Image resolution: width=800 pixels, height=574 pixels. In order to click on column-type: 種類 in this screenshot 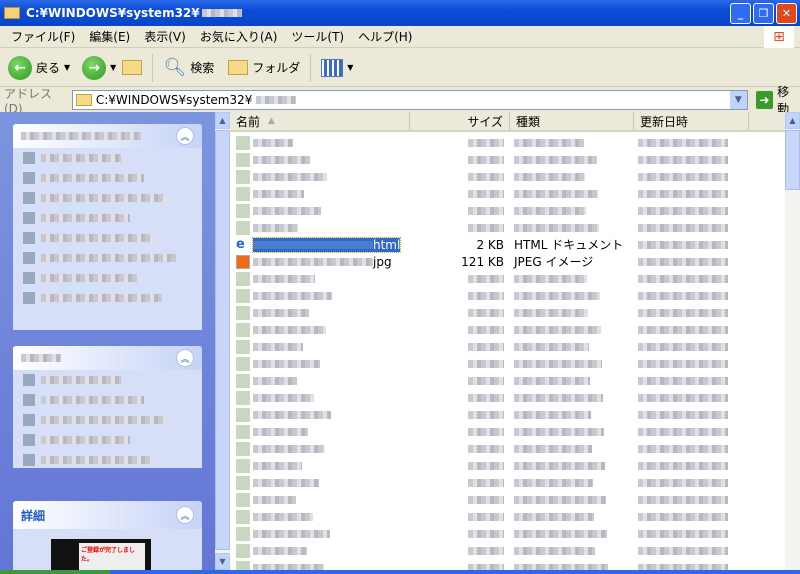, I will do `click(572, 121)`.